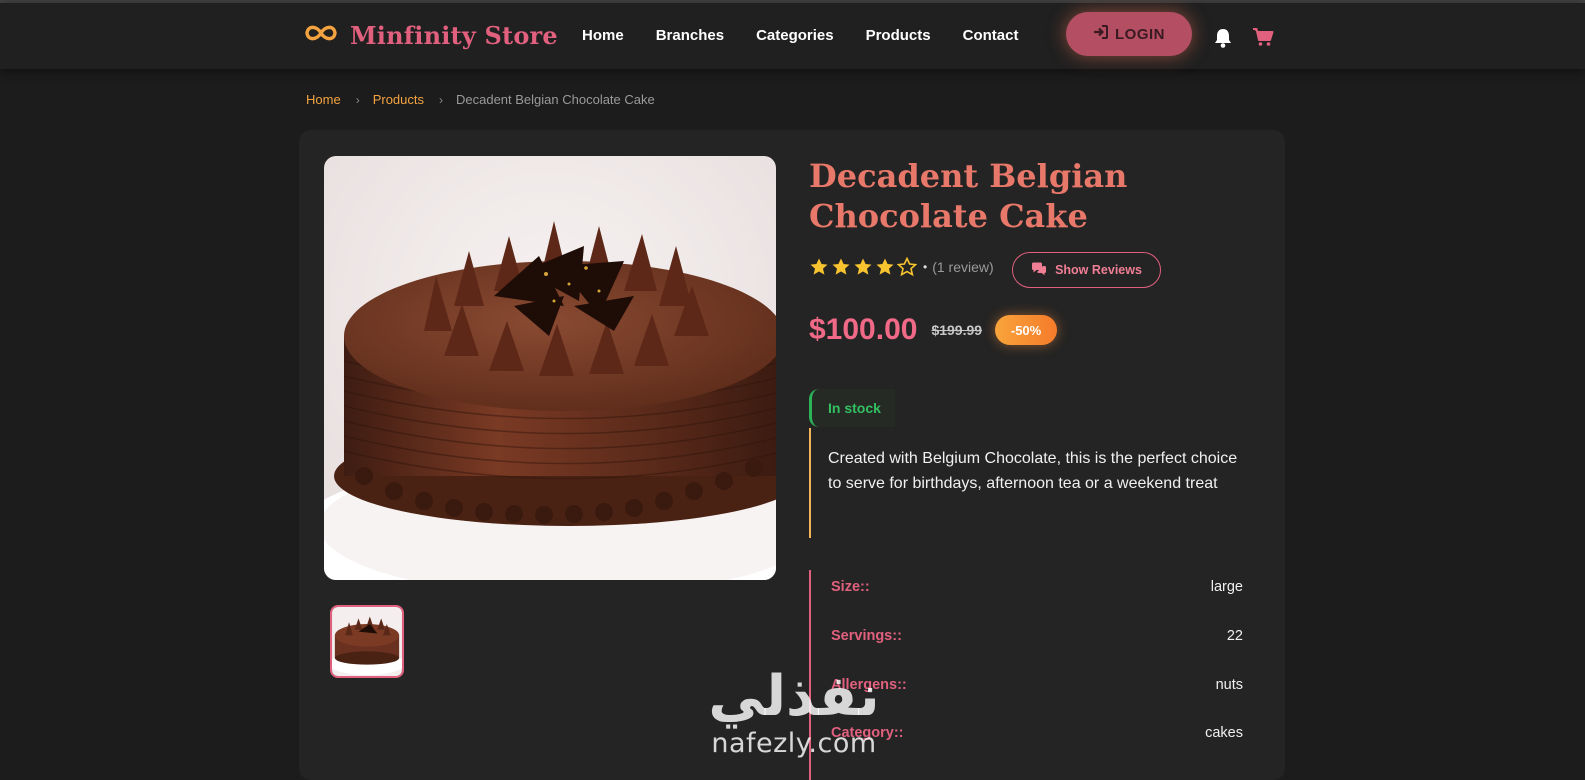 This screenshot has height=780, width=1585. What do you see at coordinates (1101, 34) in the screenshot?
I see `sign-in-icon` at bounding box center [1101, 34].